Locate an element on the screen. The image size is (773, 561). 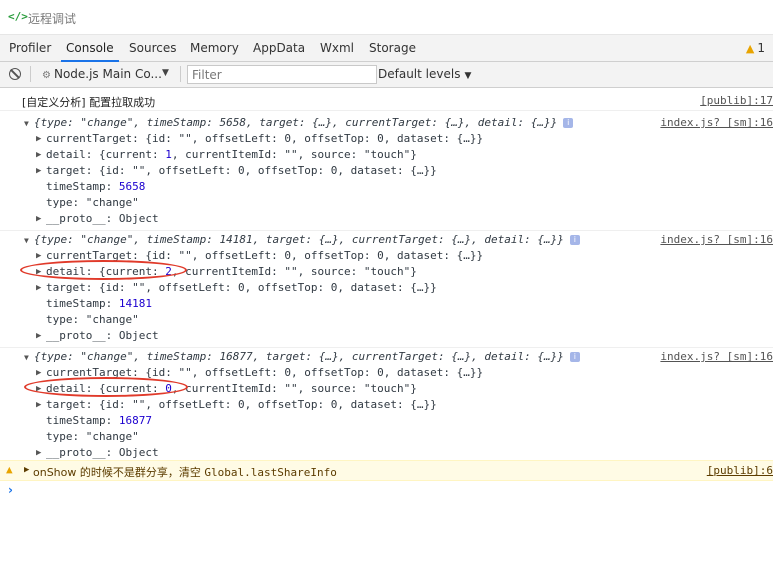
property-proto: ▶ __proto__: Object is located at coordinates (386, 337).